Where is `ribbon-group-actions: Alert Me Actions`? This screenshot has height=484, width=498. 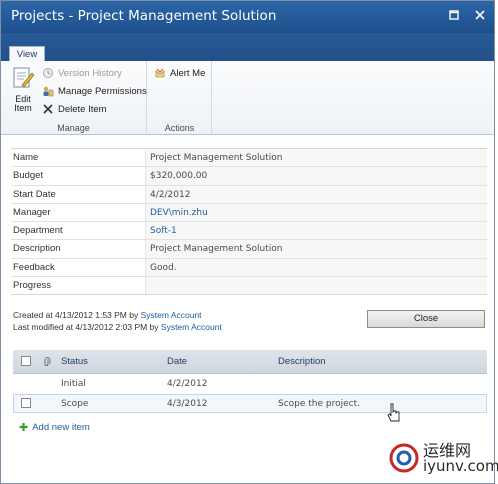
ribbon-group-actions: Alert Me Actions is located at coordinates (180, 98).